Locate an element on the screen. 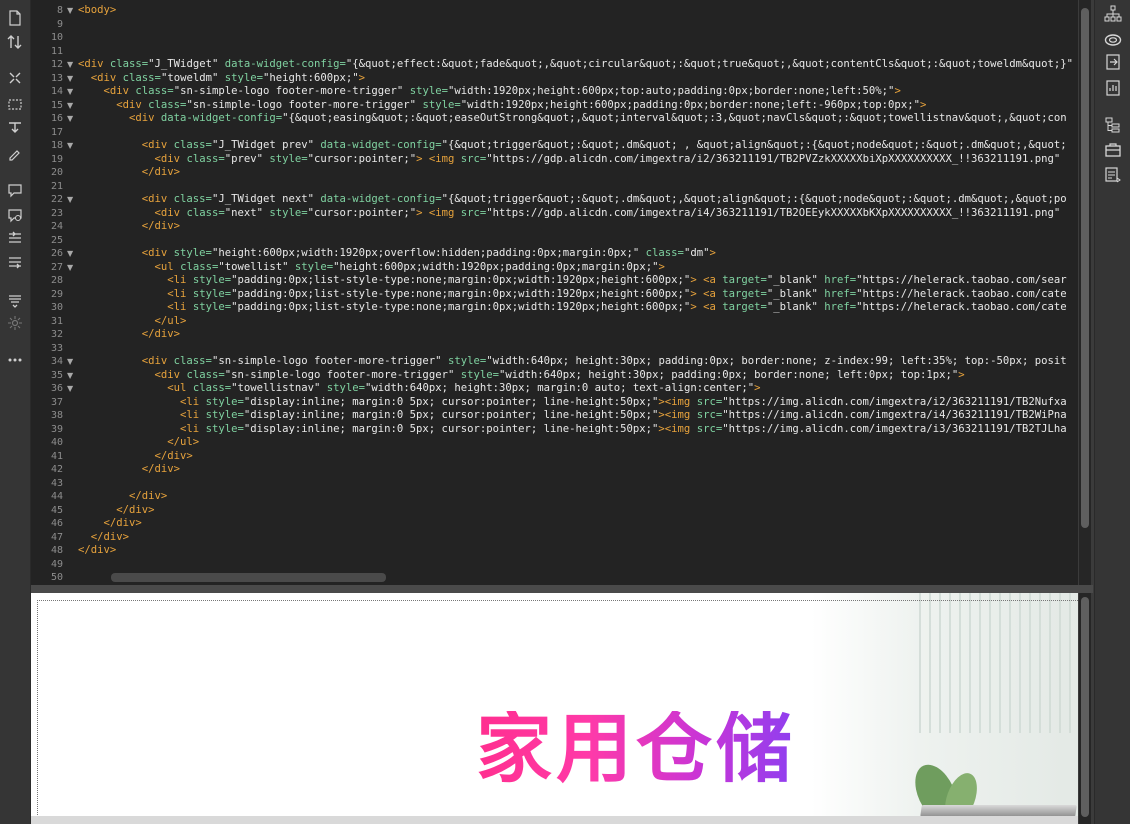 The width and height of the screenshot is (1130, 824). sort-icon is located at coordinates (15, 42).